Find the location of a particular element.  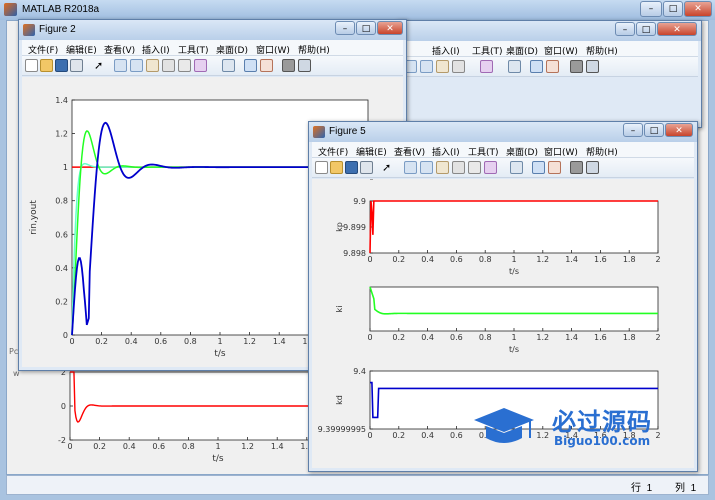

figure-5-titlebar: Figure 5 – □ ✕ is located at coordinates (503, 132).